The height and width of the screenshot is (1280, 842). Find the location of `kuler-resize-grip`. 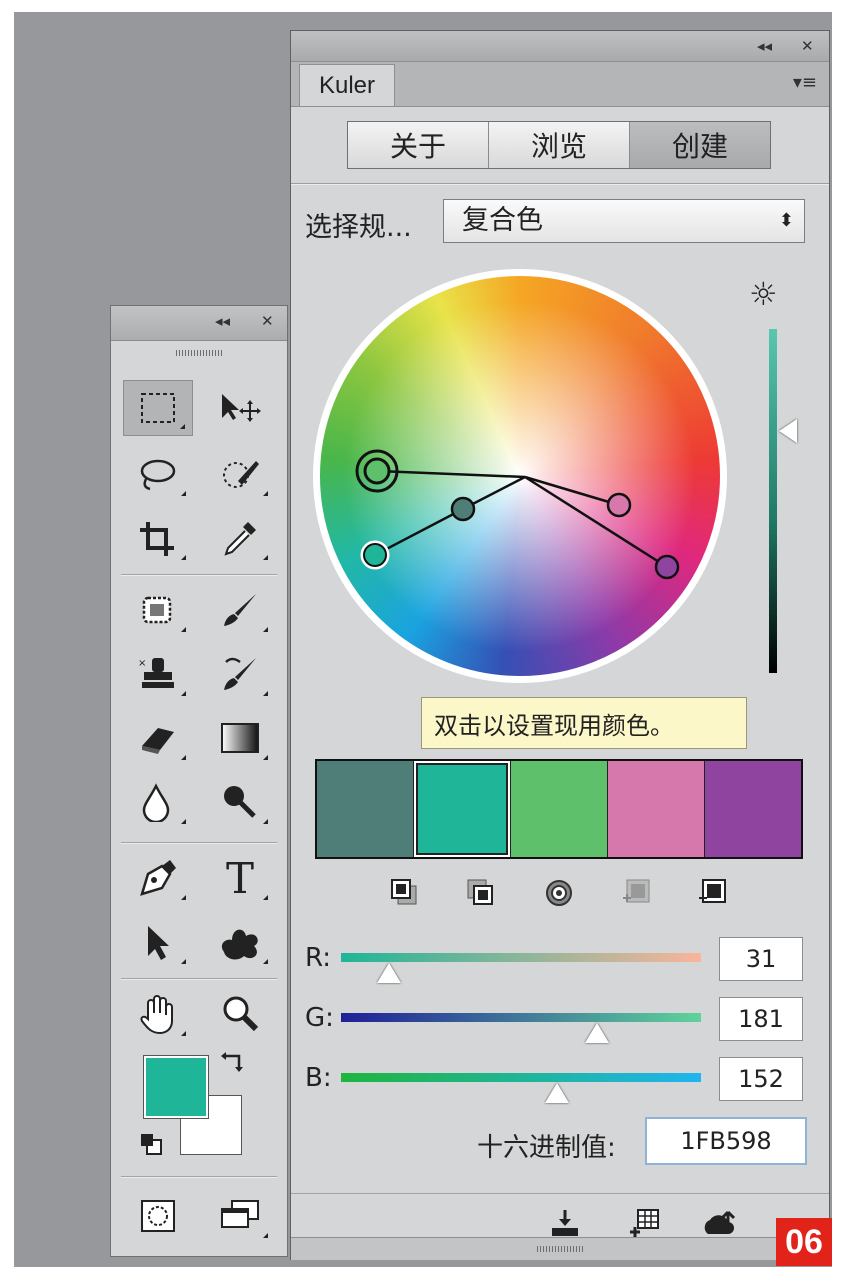

kuler-resize-grip is located at coordinates (560, 1249).